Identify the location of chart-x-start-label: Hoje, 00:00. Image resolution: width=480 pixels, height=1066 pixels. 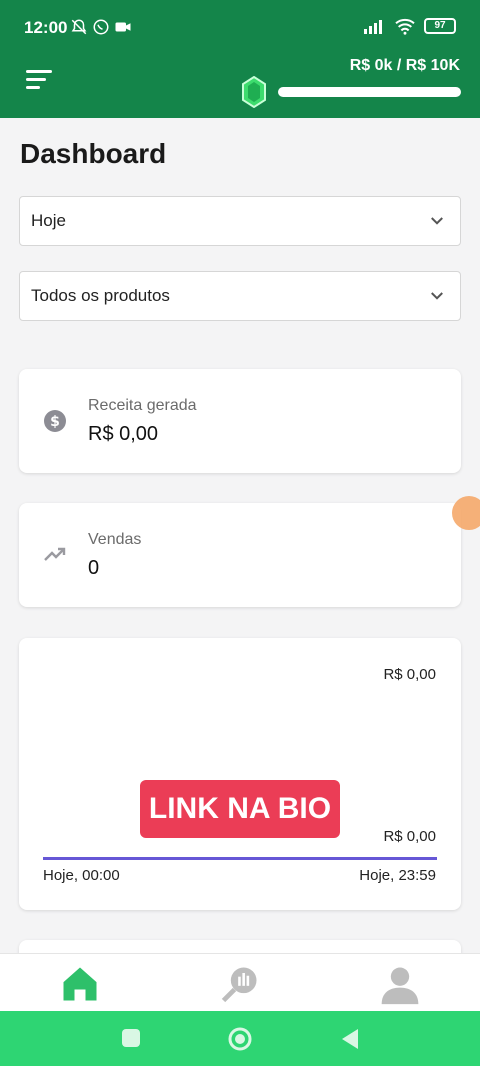
(81, 875).